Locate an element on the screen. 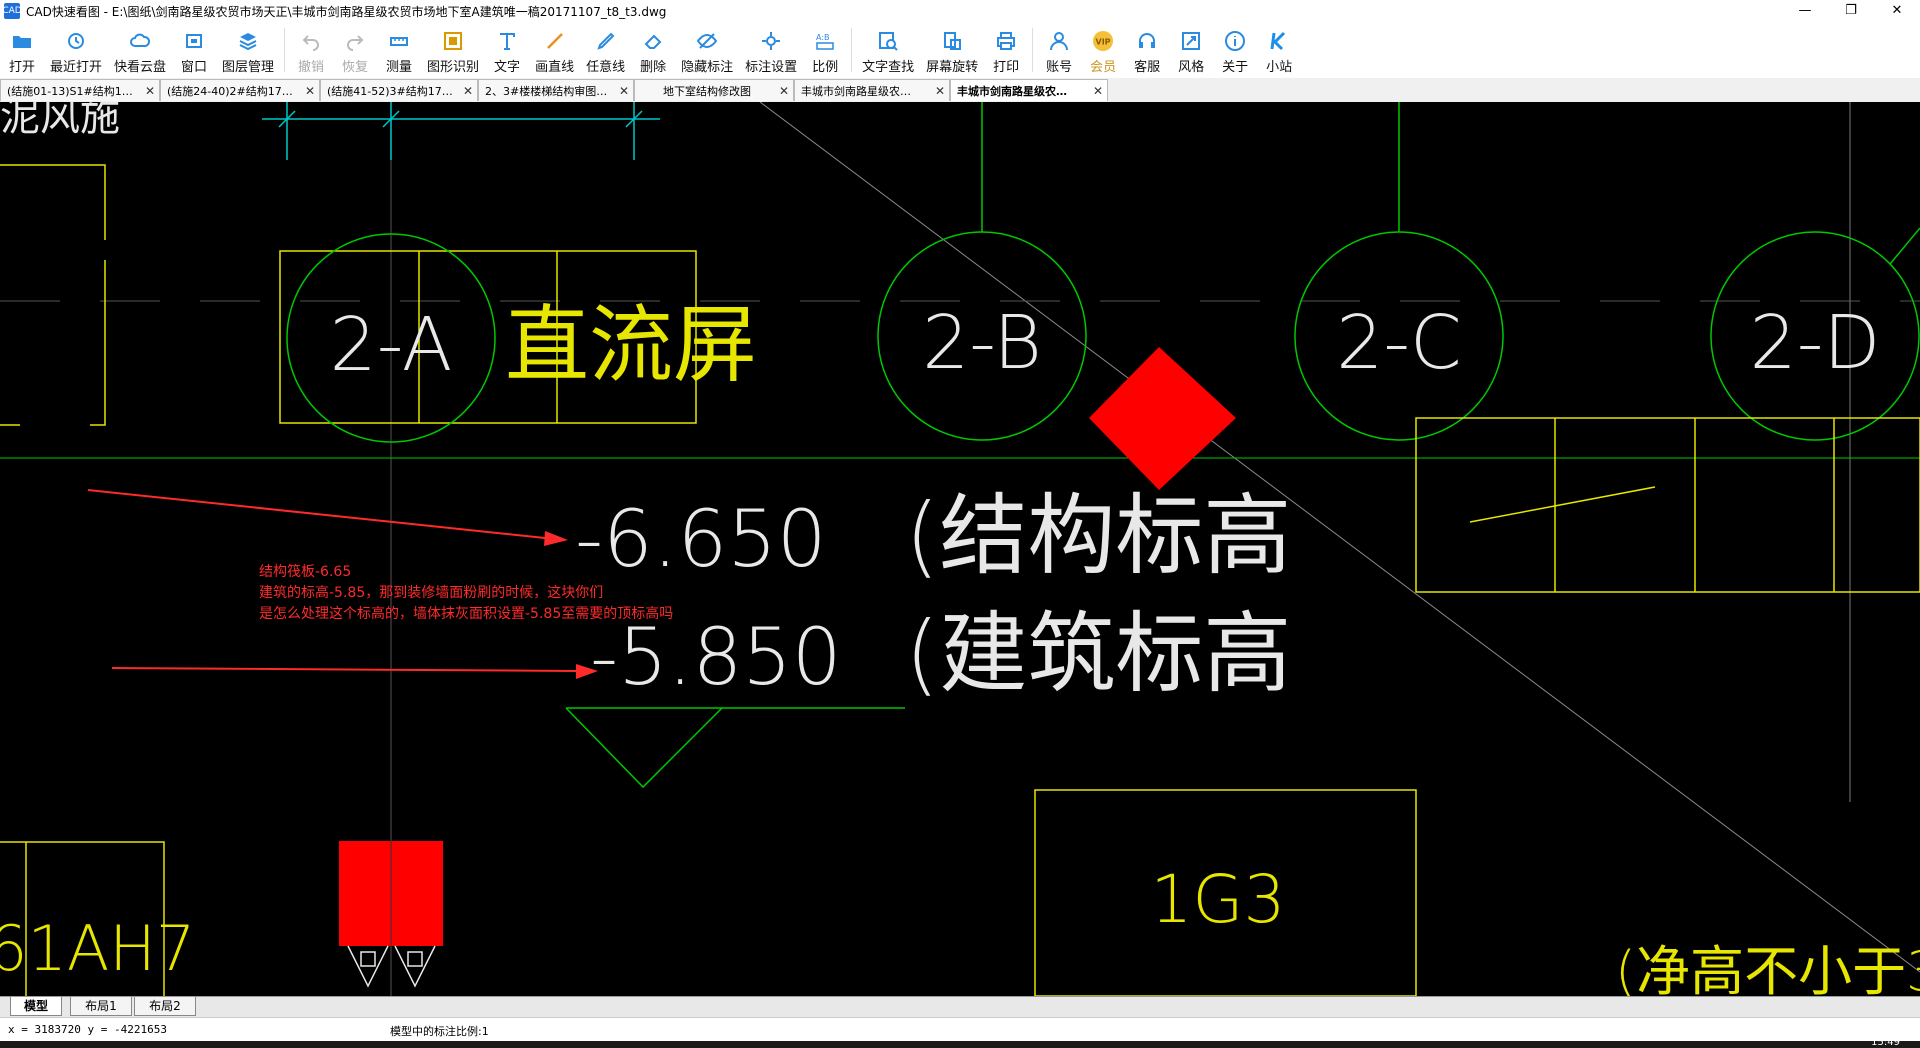 This screenshot has width=1920, height=1048. undo-button: 撤销 is located at coordinates (311, 50).